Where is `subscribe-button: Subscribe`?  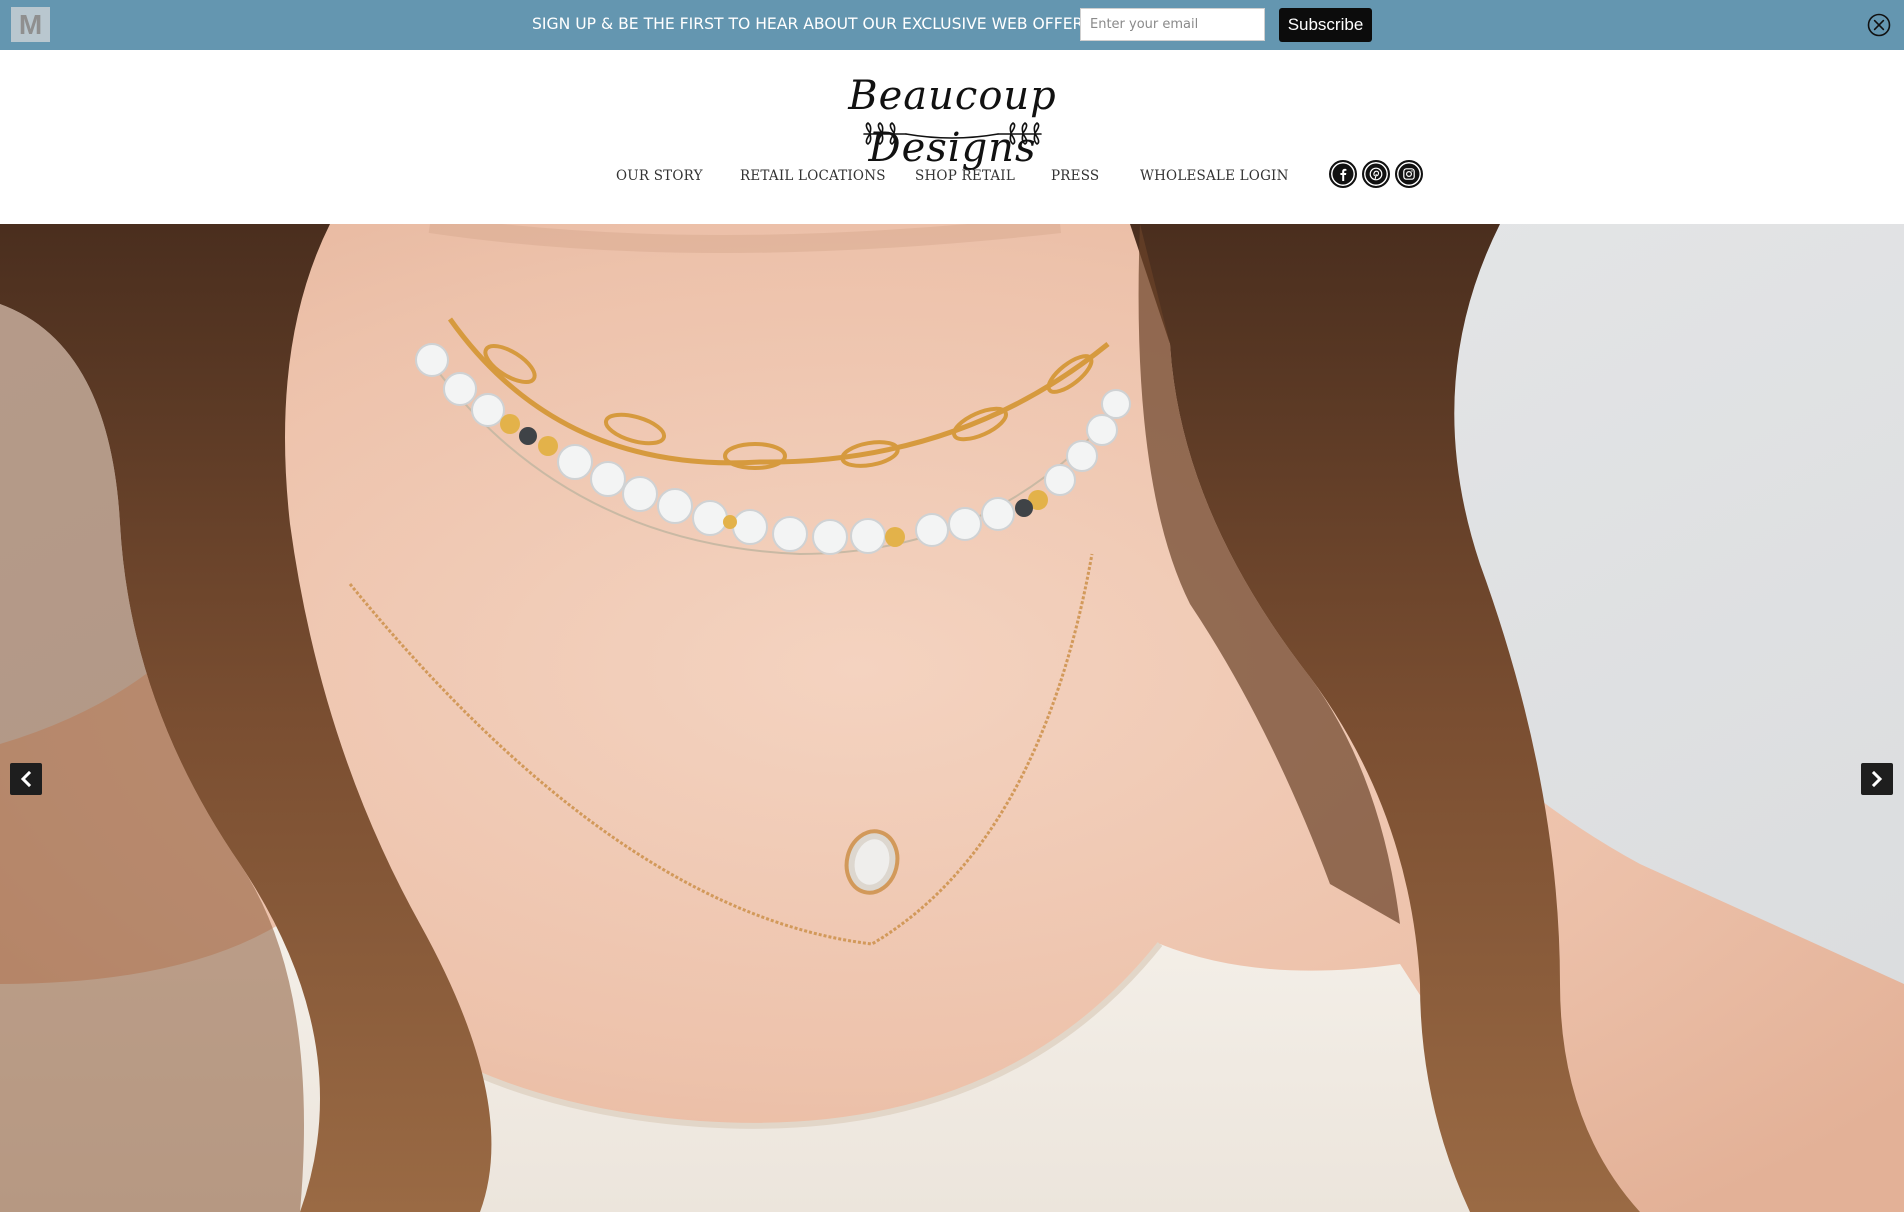
subscribe-button: Subscribe is located at coordinates (1325, 25).